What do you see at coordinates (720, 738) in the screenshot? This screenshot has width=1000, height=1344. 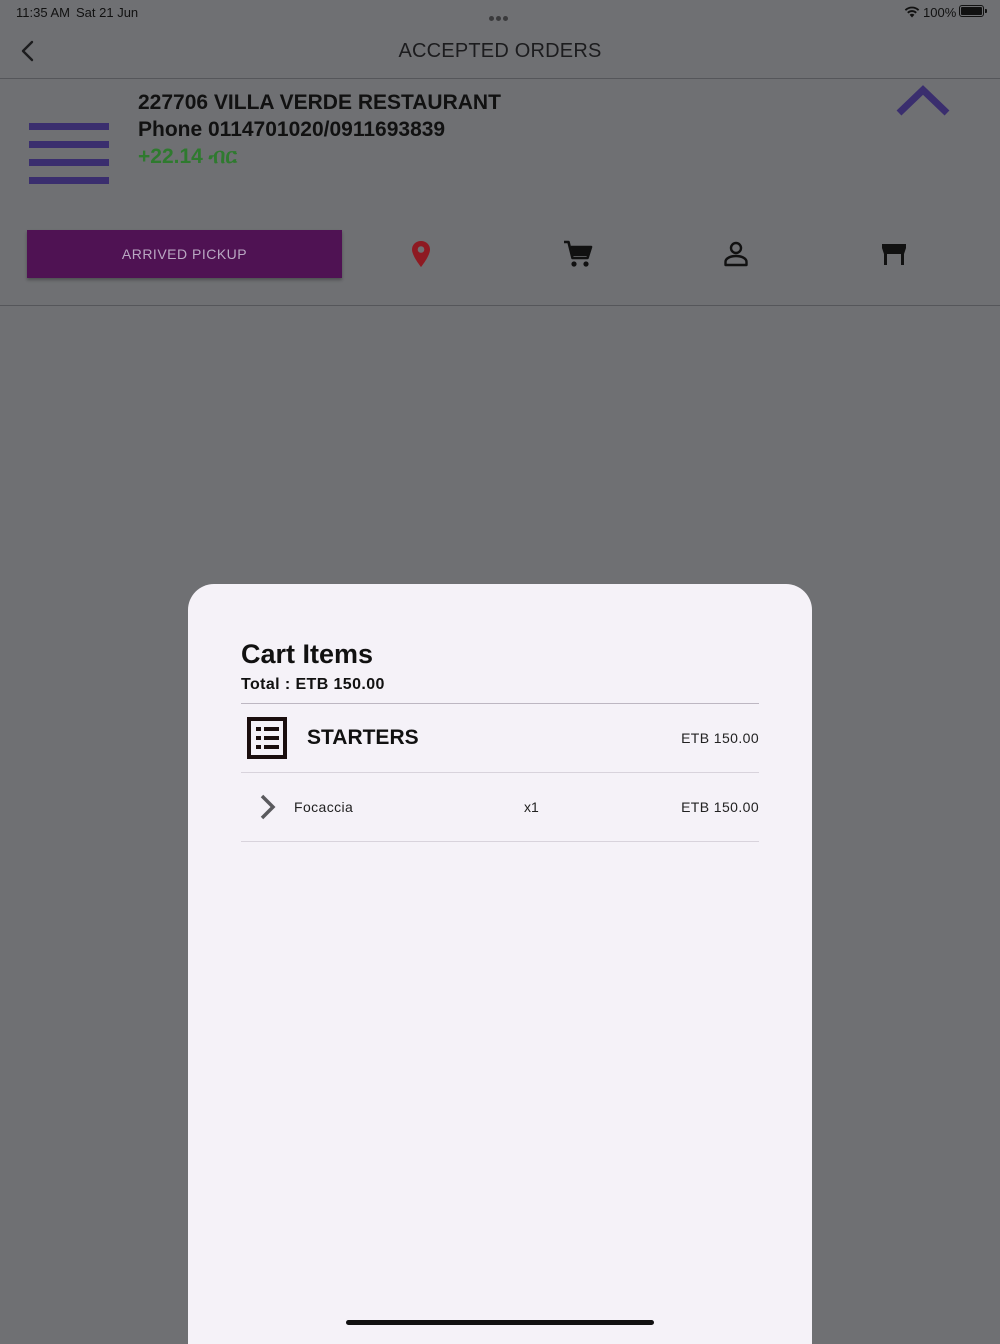 I see `category-price: ETB 150.00` at bounding box center [720, 738].